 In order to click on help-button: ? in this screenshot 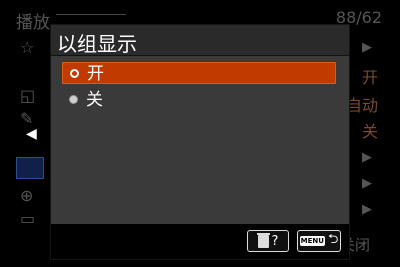, I will do `click(268, 241)`.